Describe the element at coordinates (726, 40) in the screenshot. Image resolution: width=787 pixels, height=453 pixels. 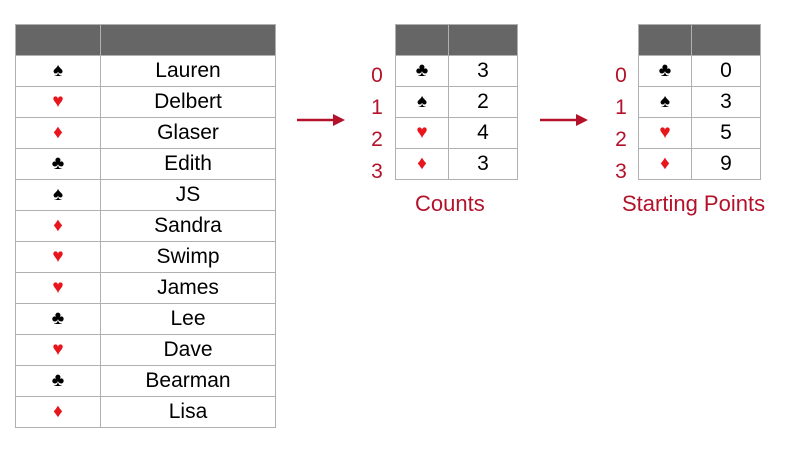
I see `starts-value-header` at that location.